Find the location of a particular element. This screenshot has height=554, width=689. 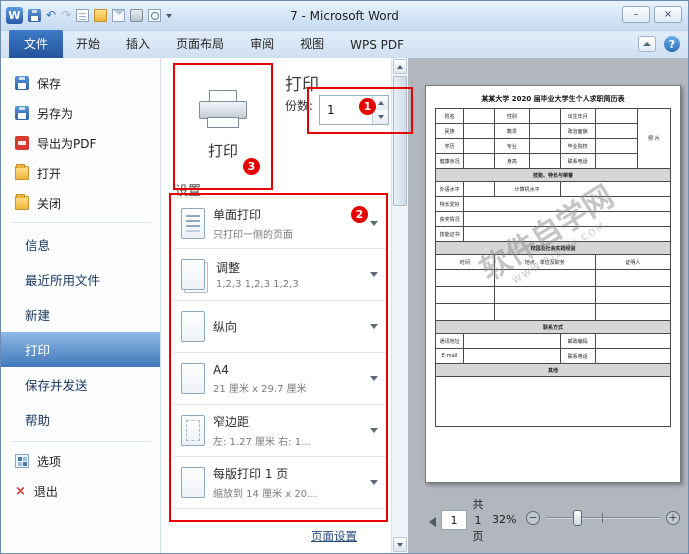

tab-wps-pdf: WPS PDF is located at coordinates (377, 45).